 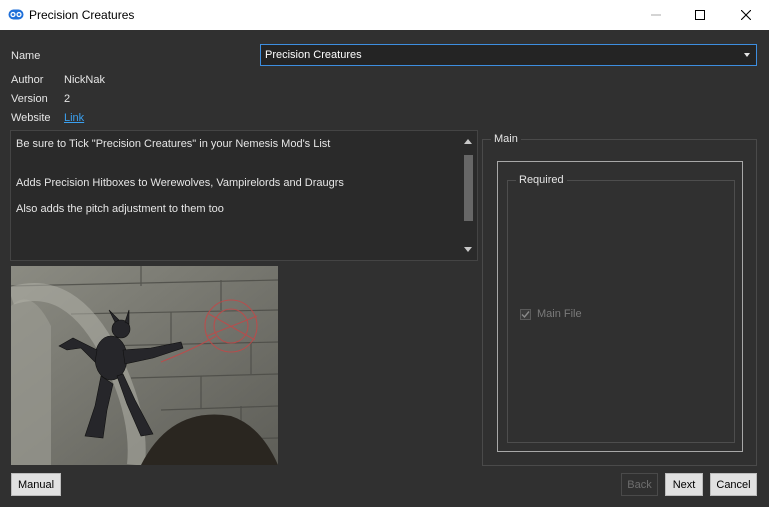 What do you see at coordinates (84, 80) in the screenshot?
I see `author-value: NickNak` at bounding box center [84, 80].